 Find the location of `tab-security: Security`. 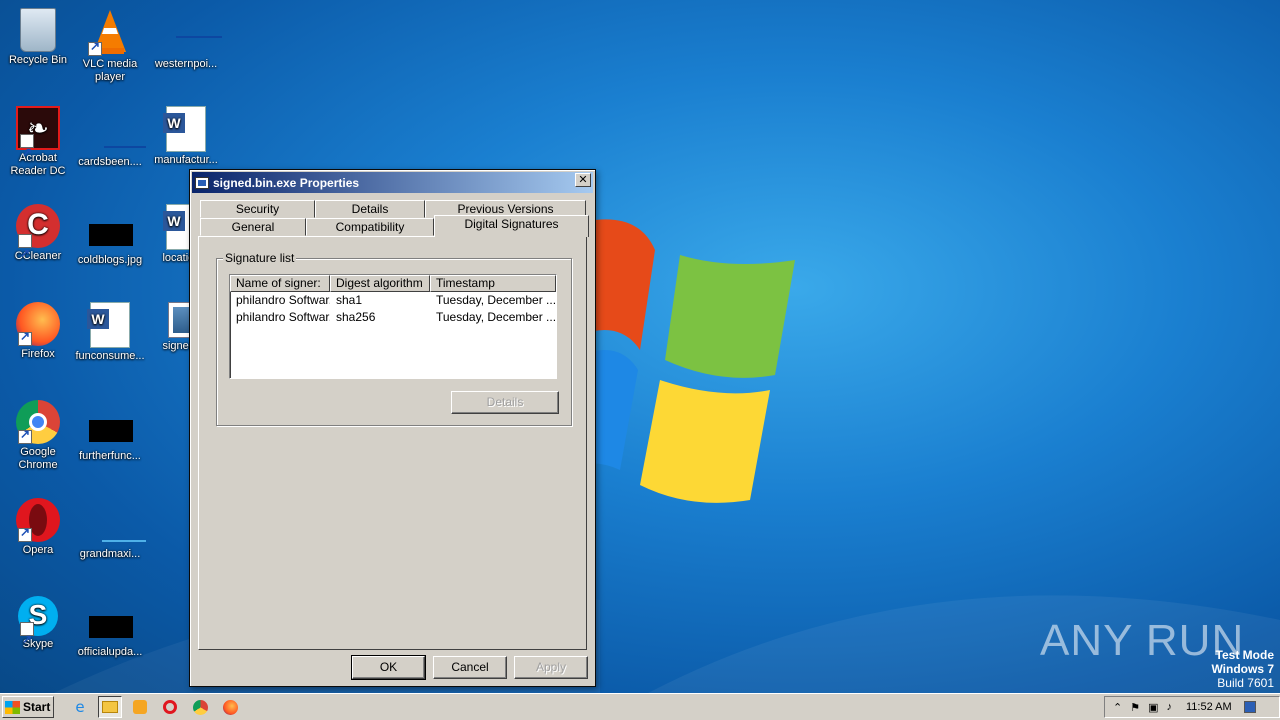

tab-security: Security is located at coordinates (257, 209).